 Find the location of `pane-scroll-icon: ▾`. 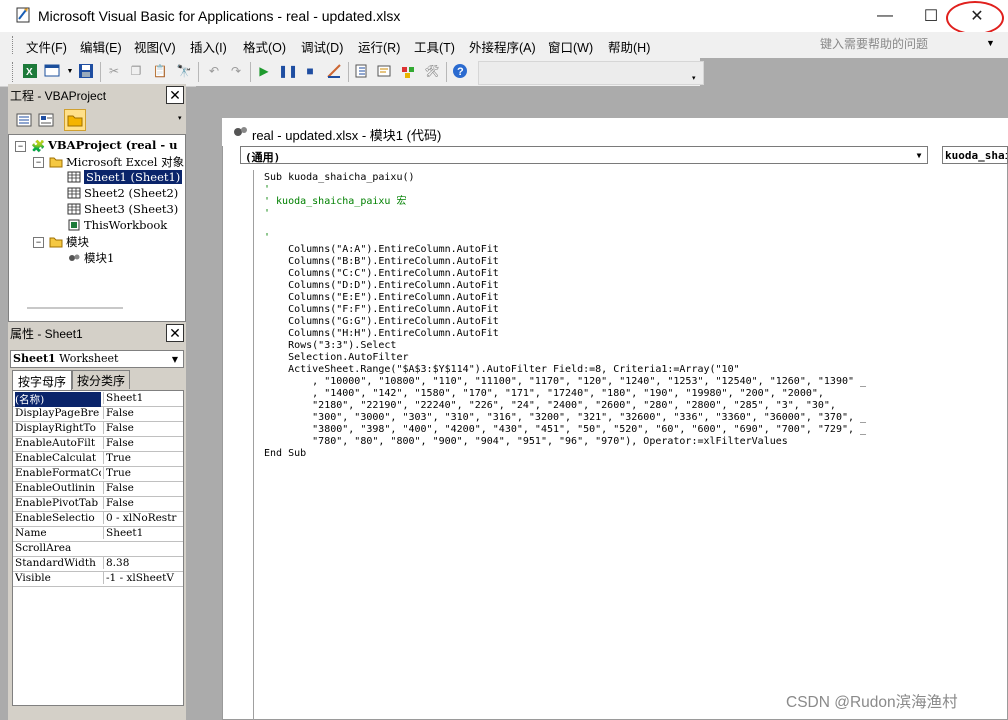

pane-scroll-icon: ▾ is located at coordinates (180, 118).